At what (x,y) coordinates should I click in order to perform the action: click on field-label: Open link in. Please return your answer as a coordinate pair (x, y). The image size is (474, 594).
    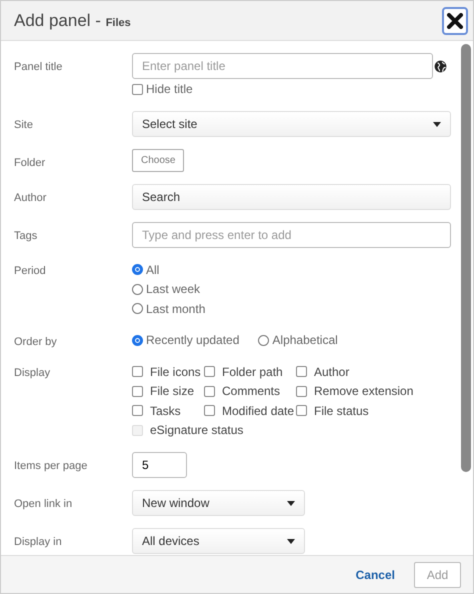
    Looking at the image, I should click on (44, 504).